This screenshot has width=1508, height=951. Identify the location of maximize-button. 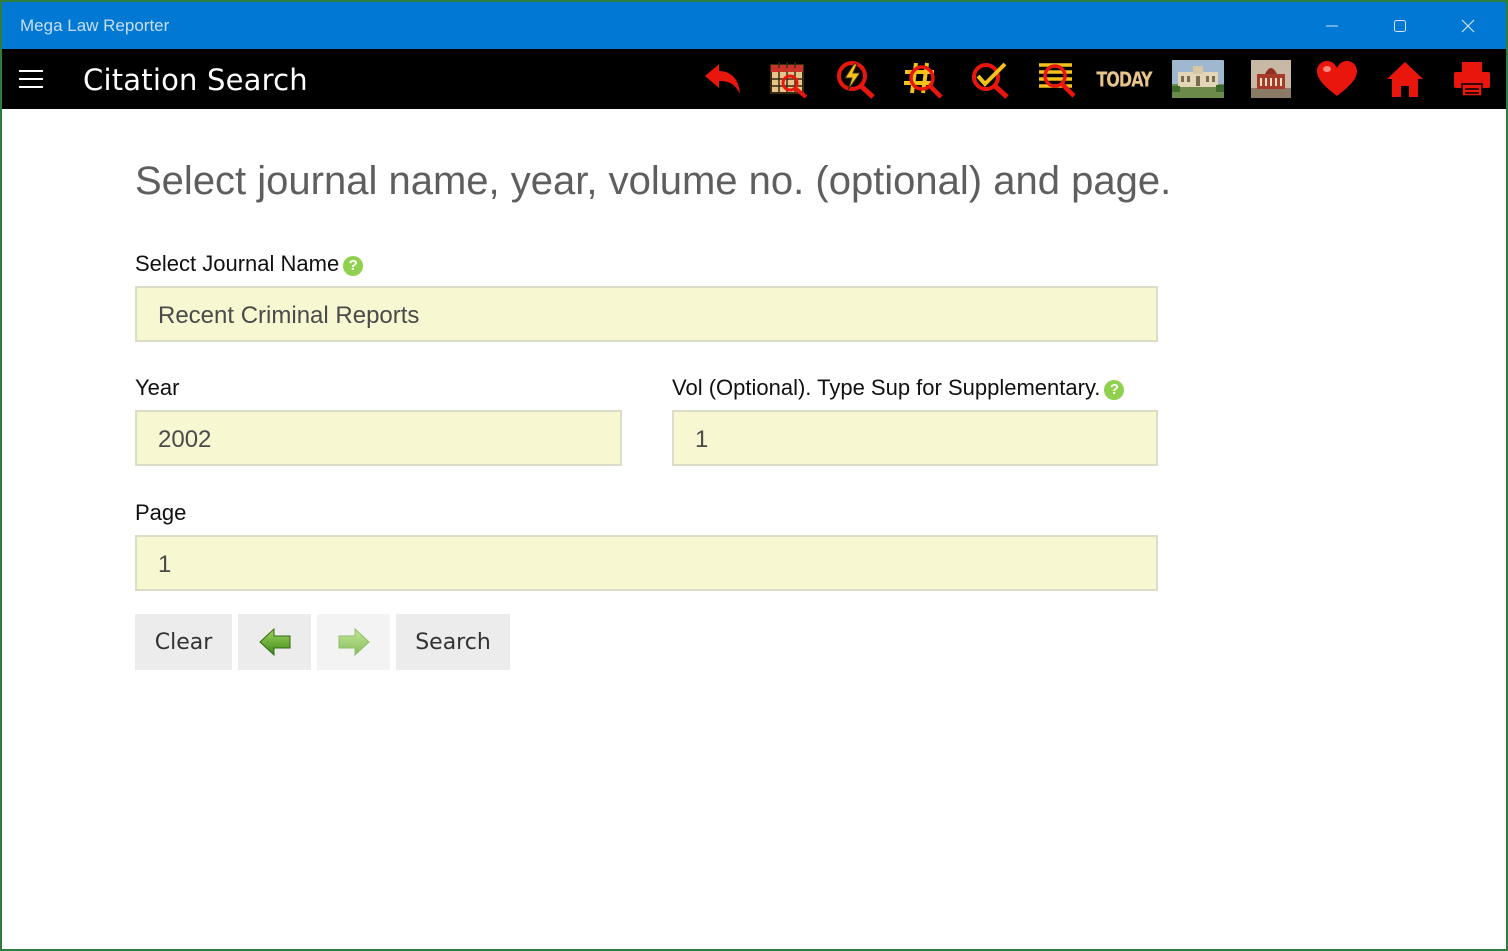
(1400, 25).